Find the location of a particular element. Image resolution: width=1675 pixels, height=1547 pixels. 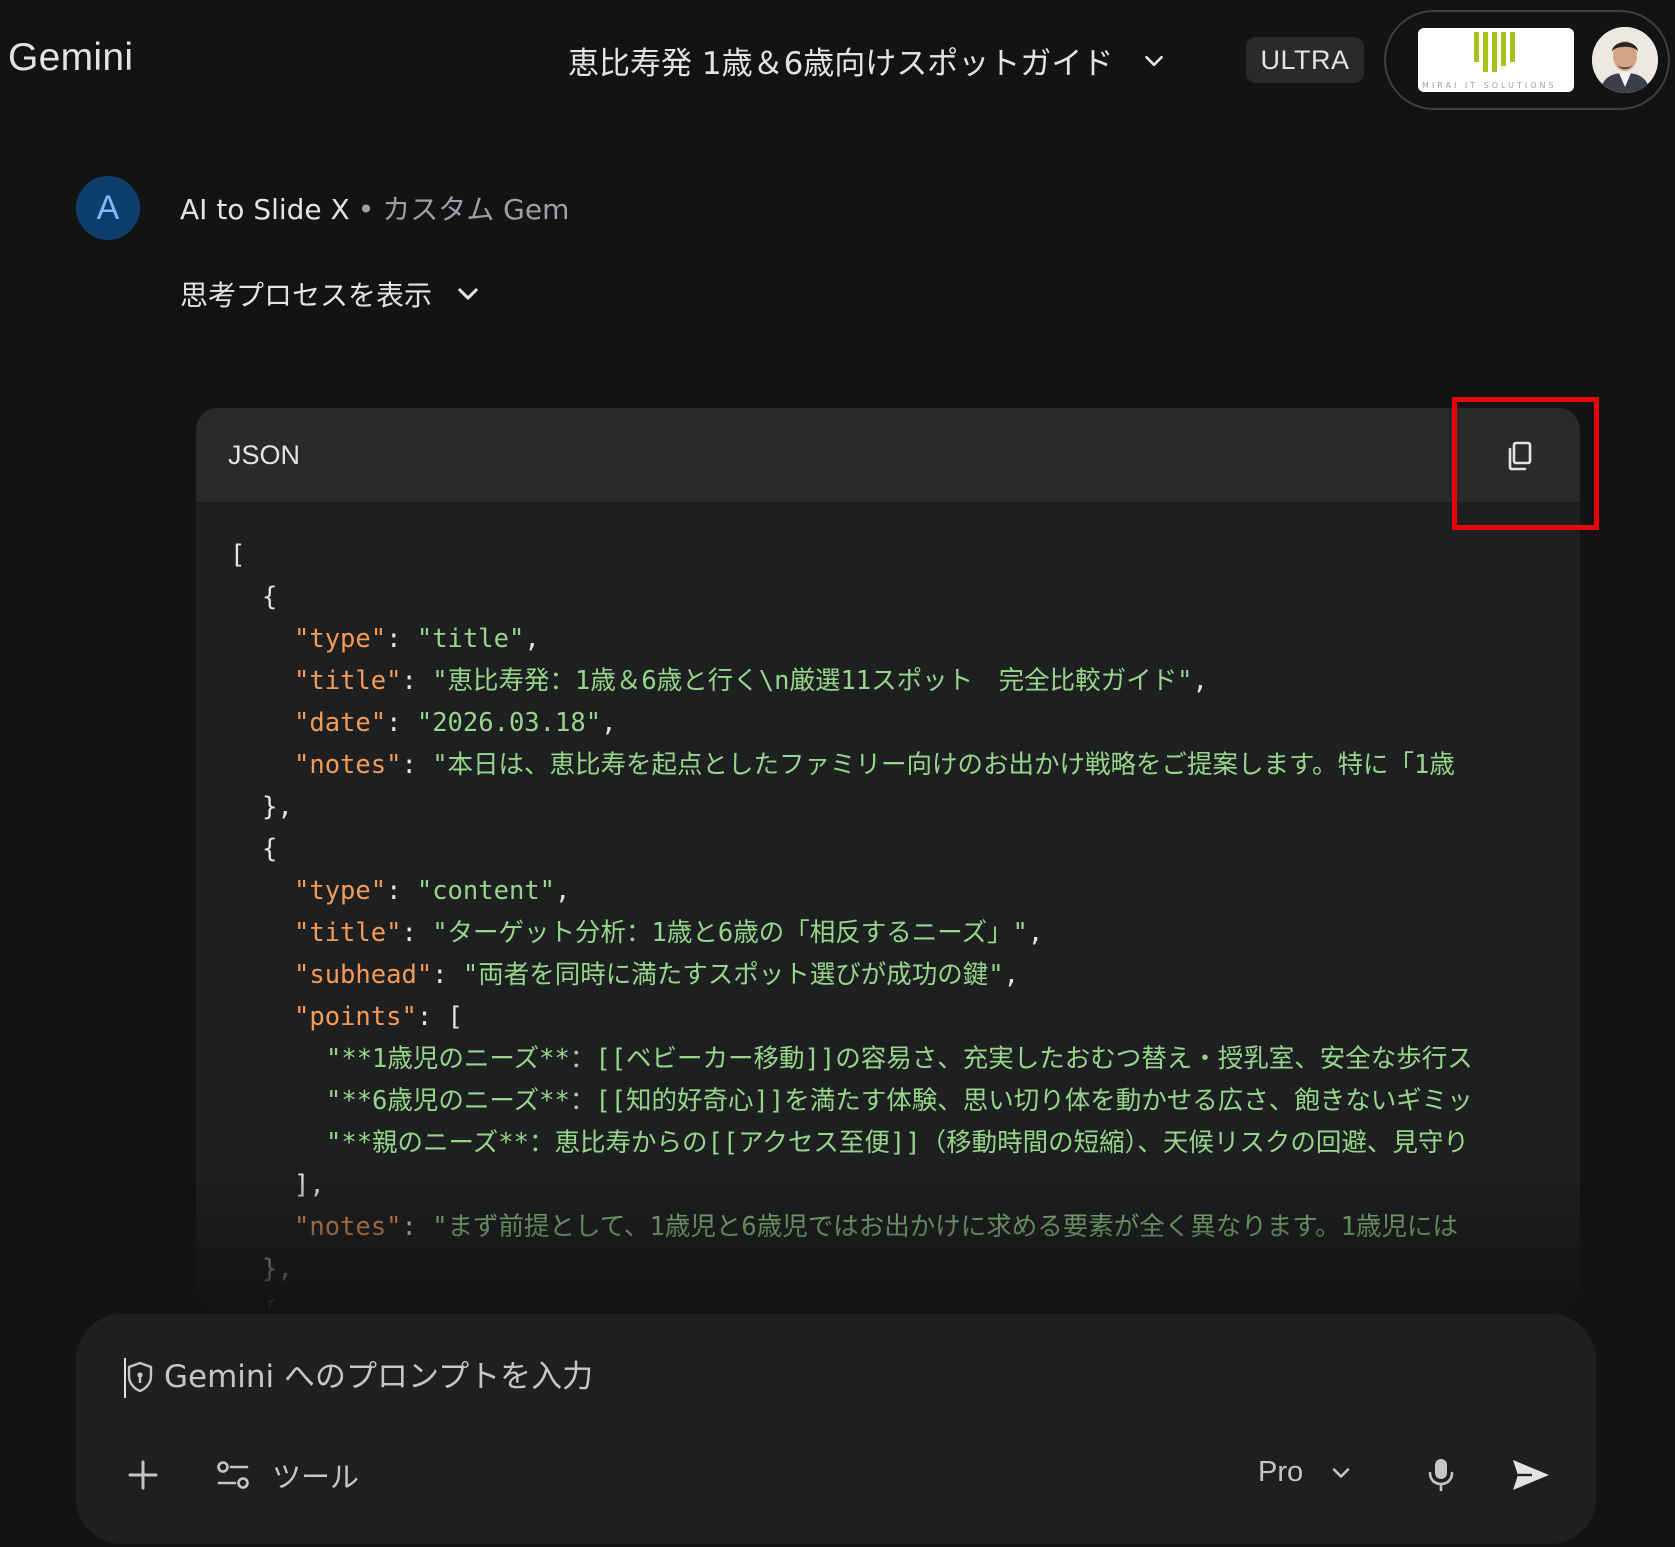

json-punctuation: [ is located at coordinates (238, 555).